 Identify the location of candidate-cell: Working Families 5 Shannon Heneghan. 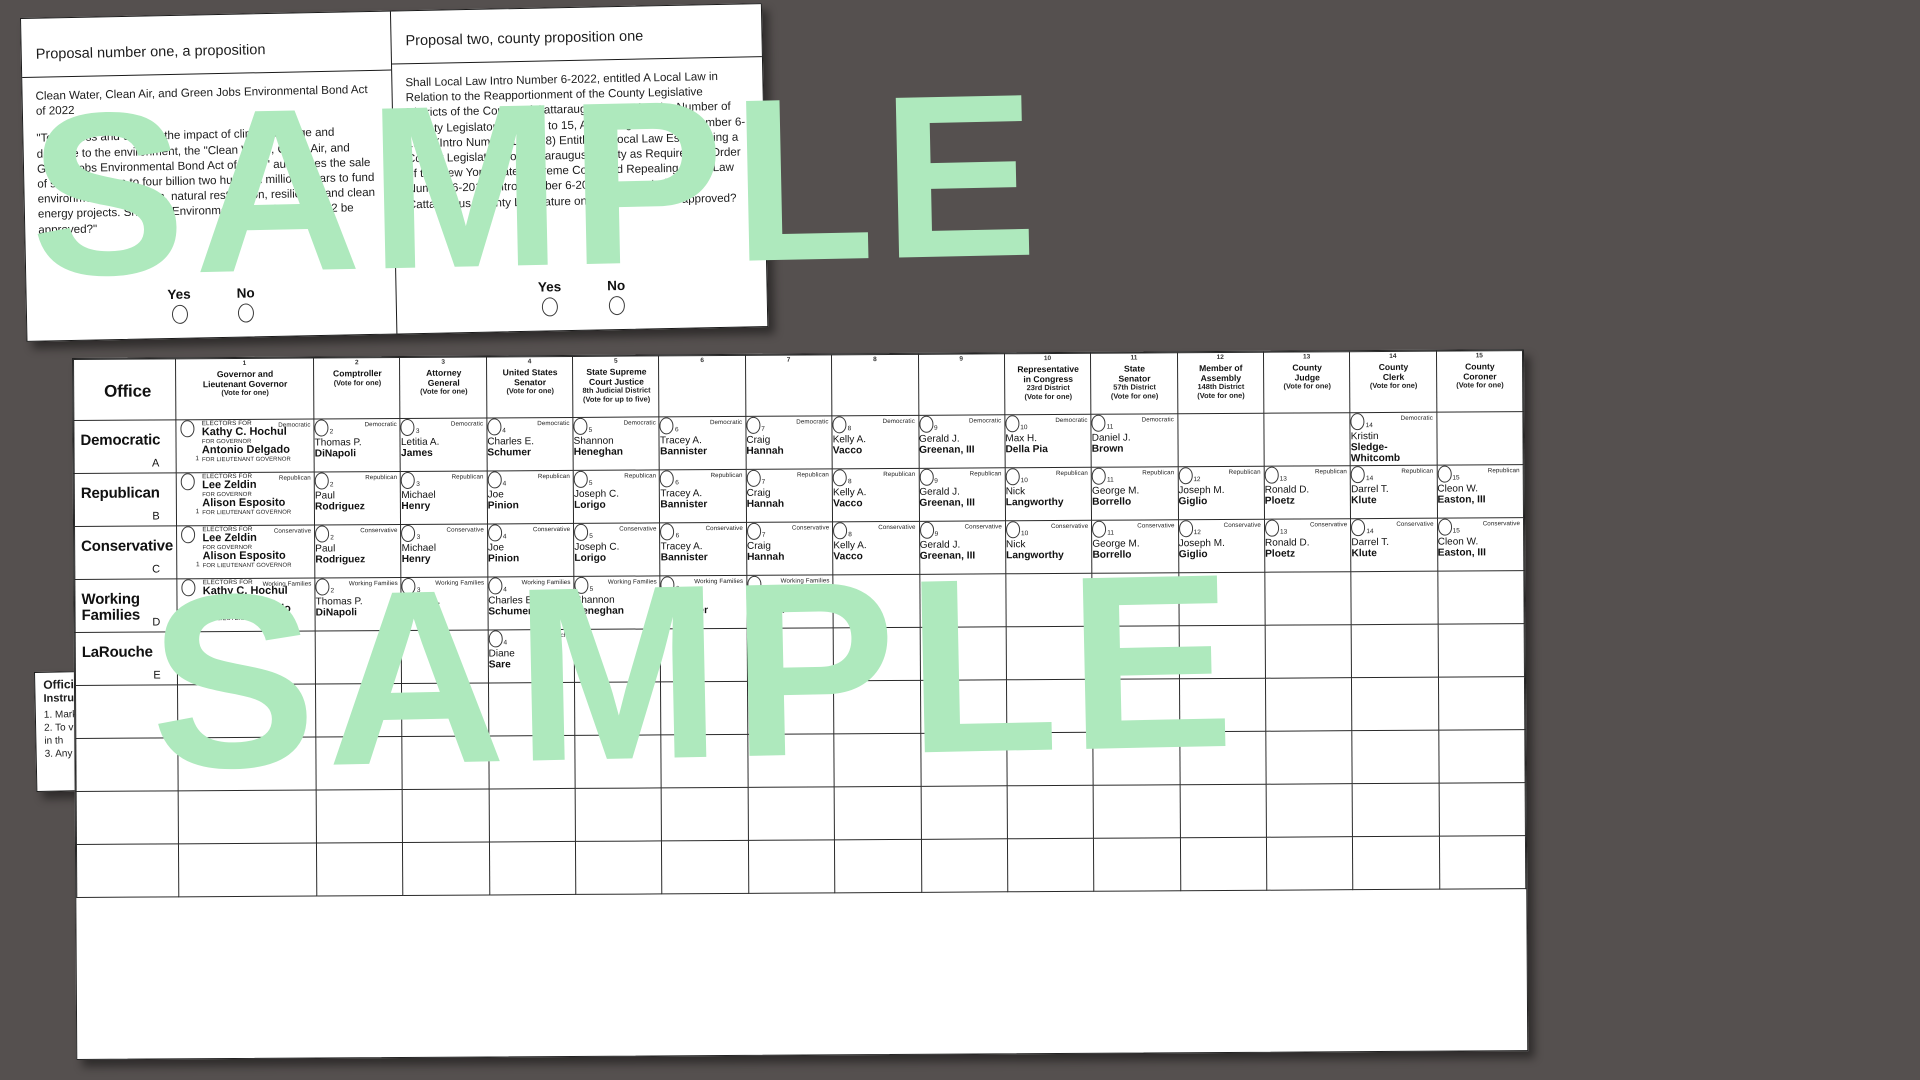
(617, 602).